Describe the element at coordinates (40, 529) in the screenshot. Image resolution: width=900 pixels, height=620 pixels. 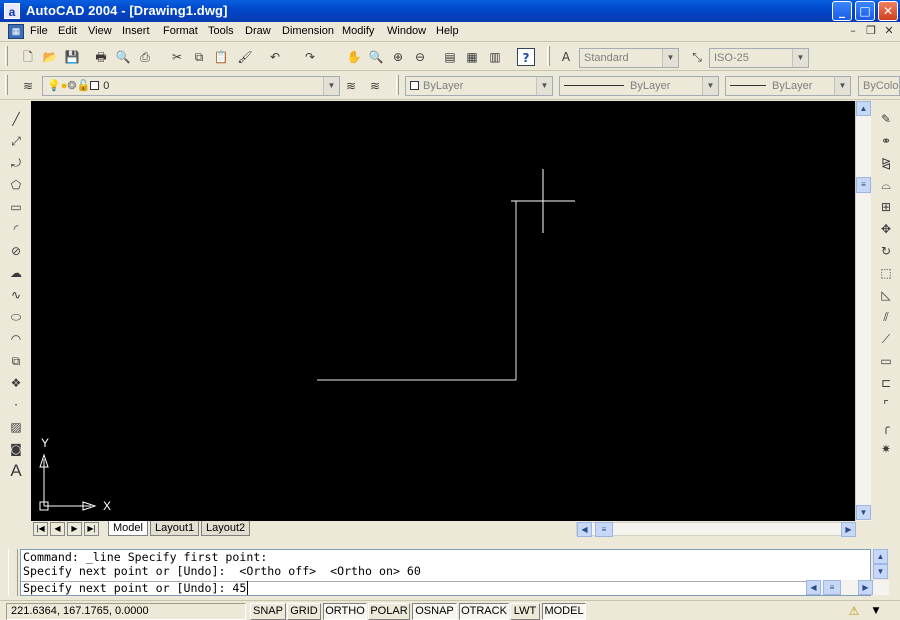
I see `first-tab-button: |◀` at that location.